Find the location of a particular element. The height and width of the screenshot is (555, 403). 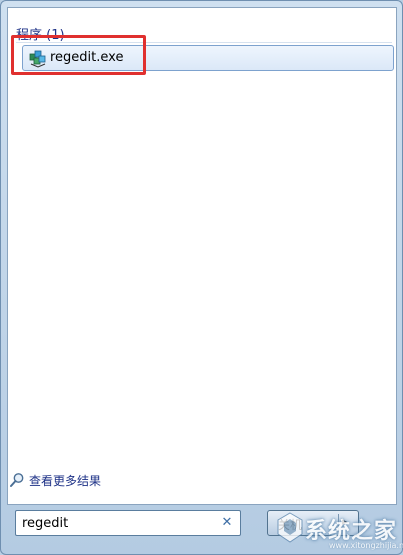

start-search-box: ✕ is located at coordinates (128, 523).